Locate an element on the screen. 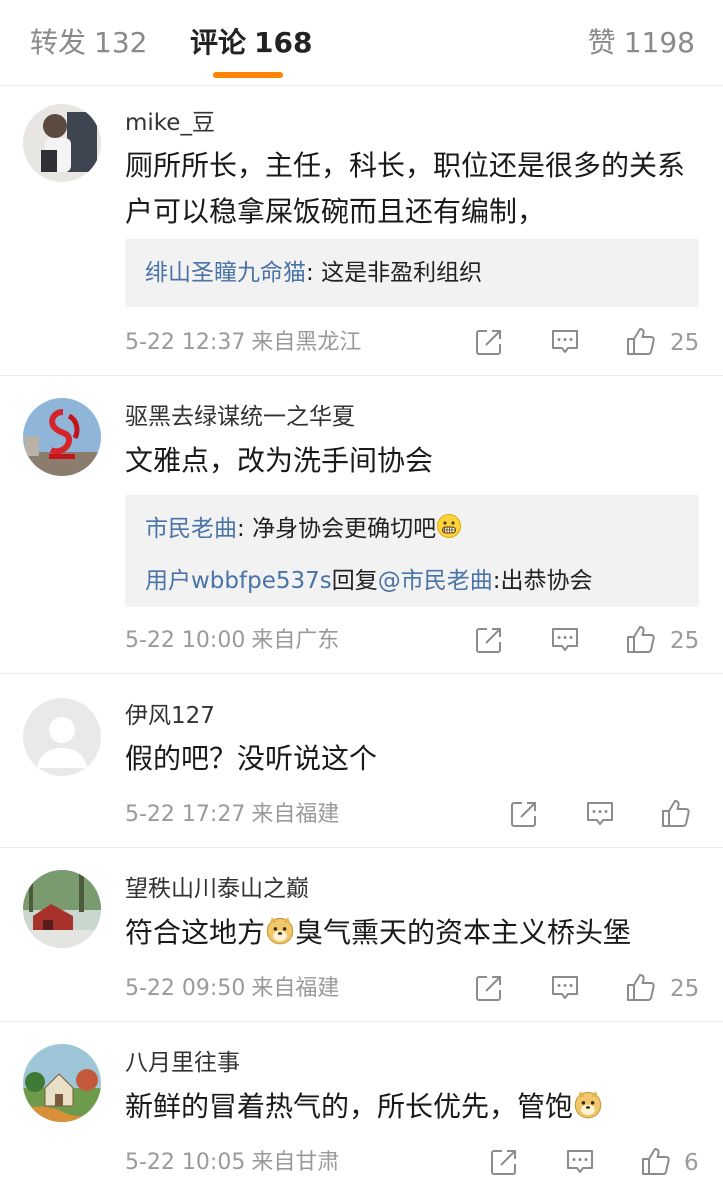  comment-meta: 5-22 10:00 来自广东 is located at coordinates (232, 641).